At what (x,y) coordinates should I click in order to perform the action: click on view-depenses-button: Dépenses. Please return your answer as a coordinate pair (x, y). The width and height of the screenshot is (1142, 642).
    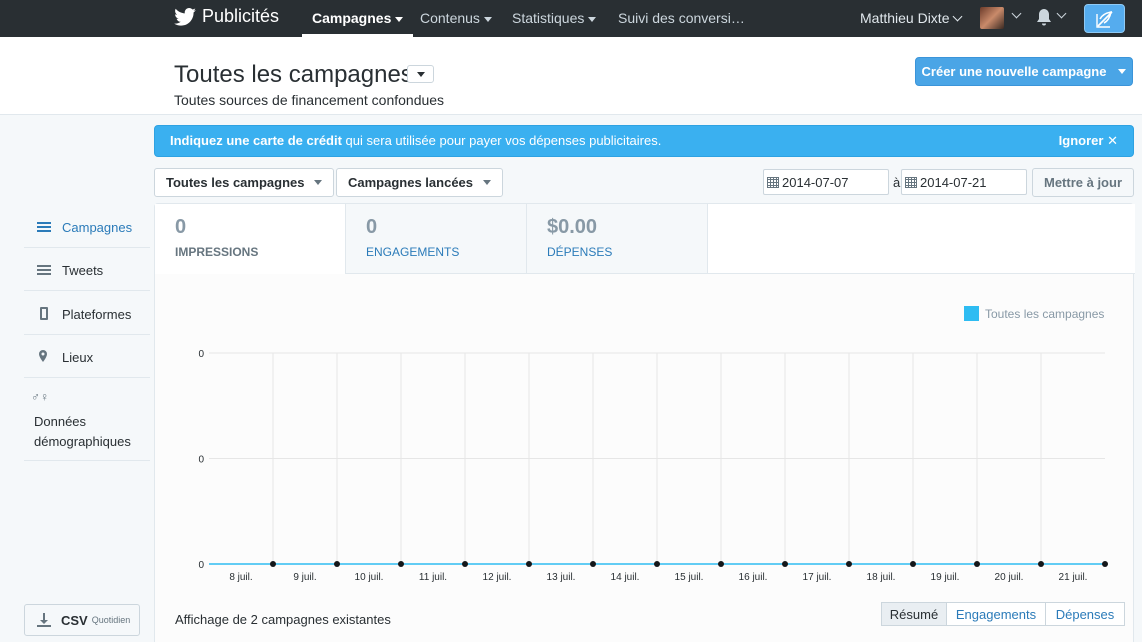
    Looking at the image, I should click on (1085, 614).